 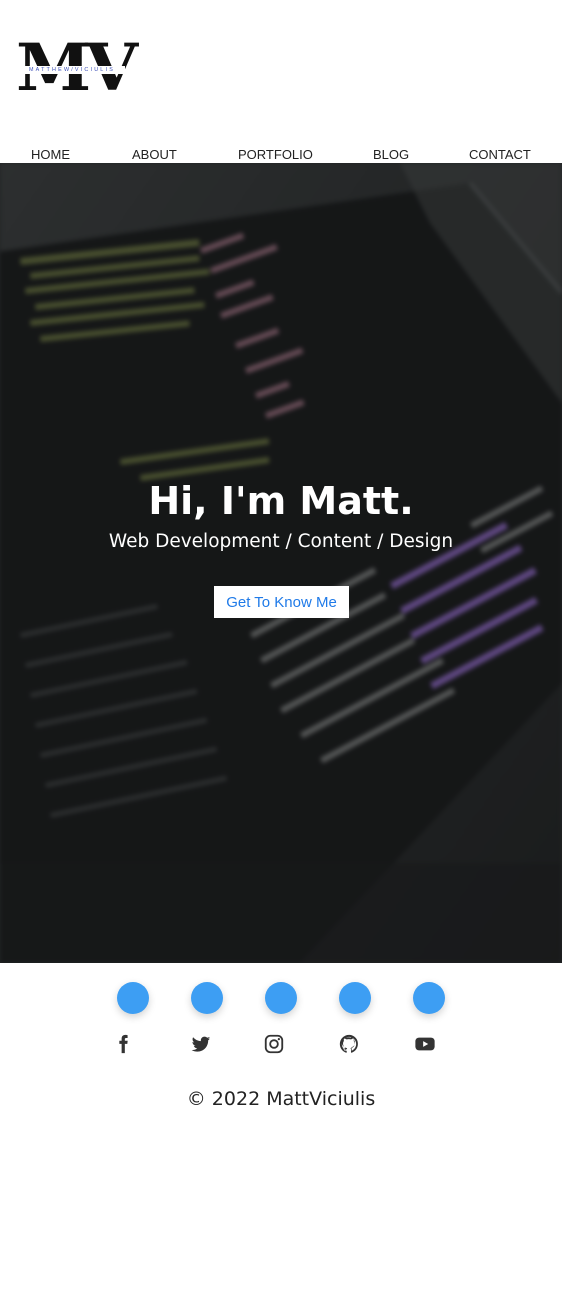 I want to click on youtube-icon, so click(x=425, y=1044).